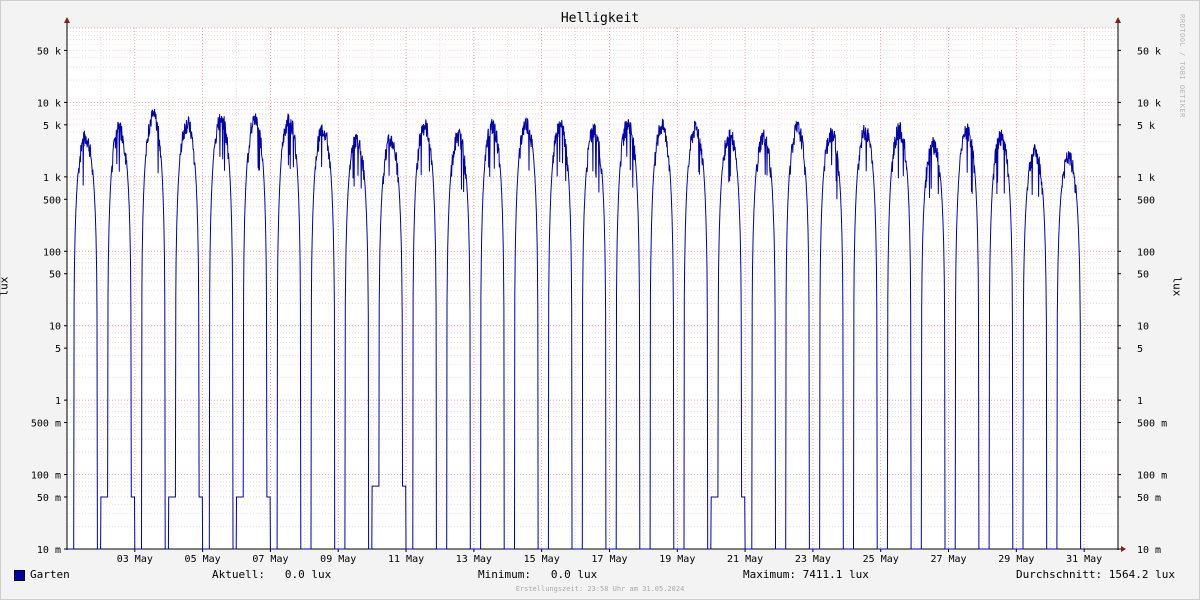  Describe the element at coordinates (1123, 549) in the screenshot. I see `x-axis-arrow` at that location.